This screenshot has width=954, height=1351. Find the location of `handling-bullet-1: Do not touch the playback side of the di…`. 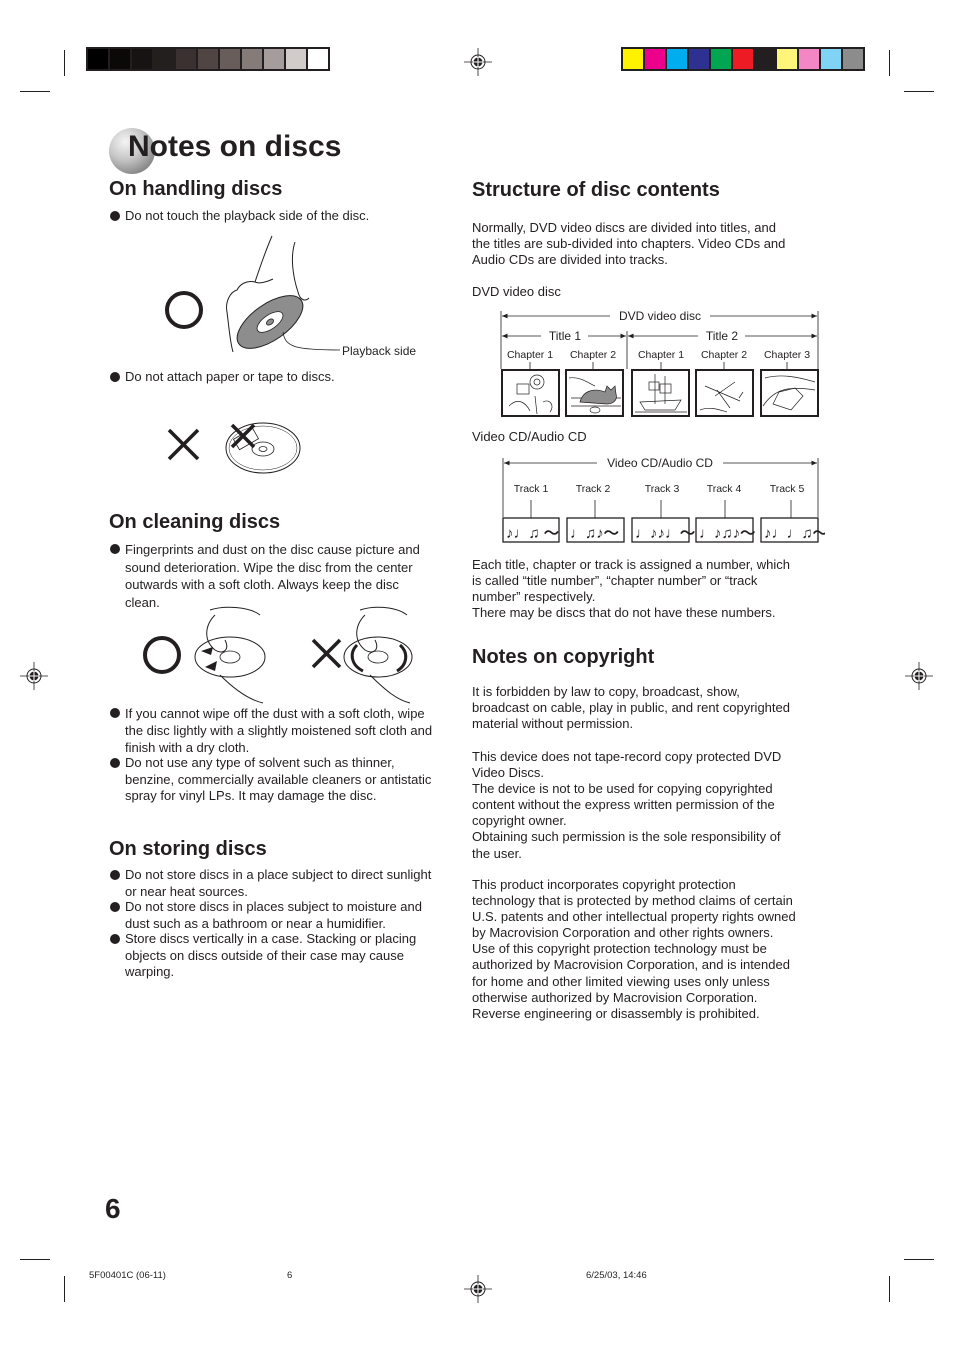

handling-bullet-1: Do not touch the playback side of the di… is located at coordinates (282, 216).